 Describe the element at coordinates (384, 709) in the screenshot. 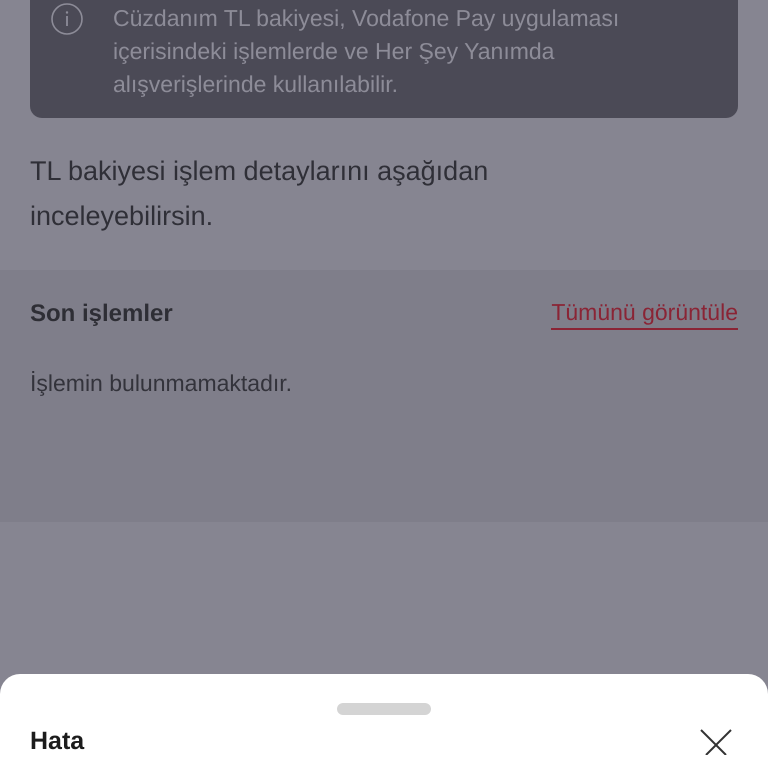

I see `drag-handle` at that location.